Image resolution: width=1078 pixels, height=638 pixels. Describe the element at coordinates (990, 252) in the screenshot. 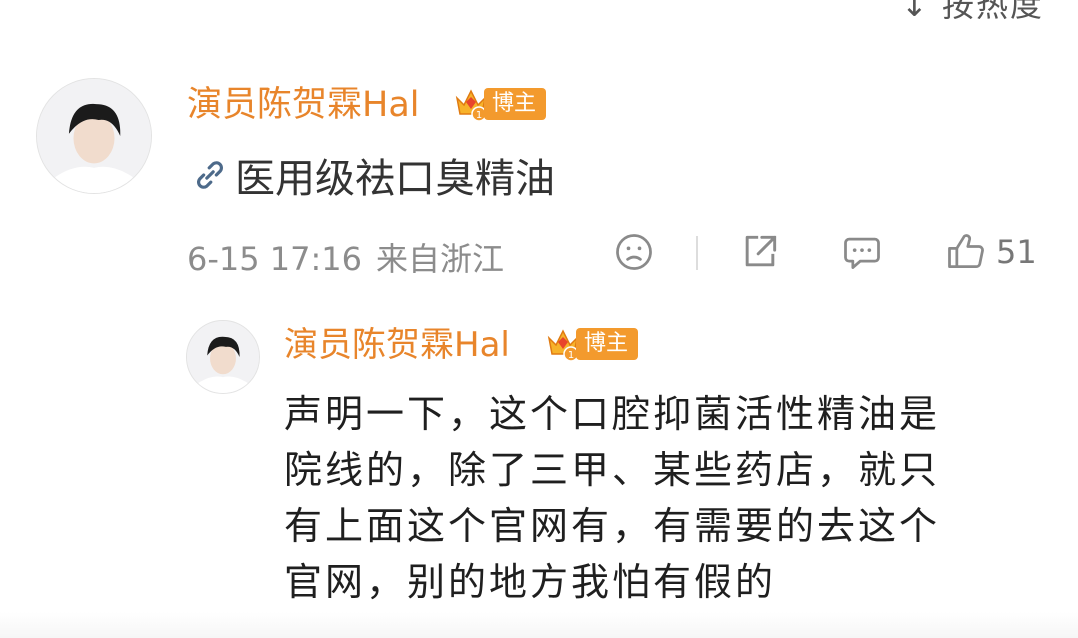

I see `like-button: 51` at that location.